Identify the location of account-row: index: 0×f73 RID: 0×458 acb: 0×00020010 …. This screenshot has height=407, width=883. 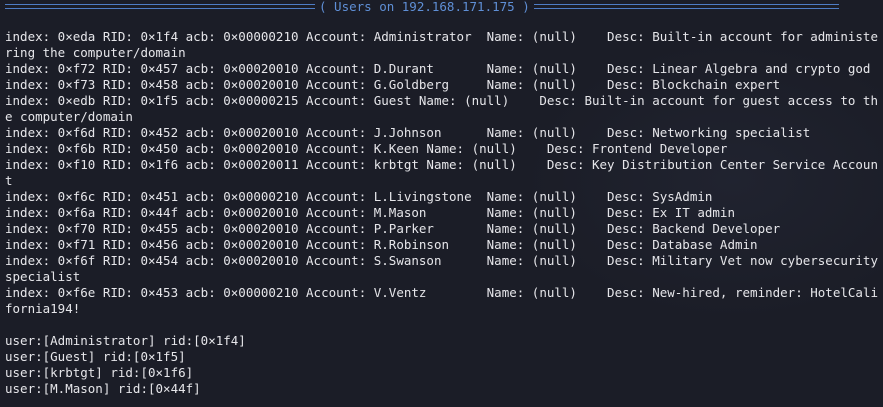
(393, 84).